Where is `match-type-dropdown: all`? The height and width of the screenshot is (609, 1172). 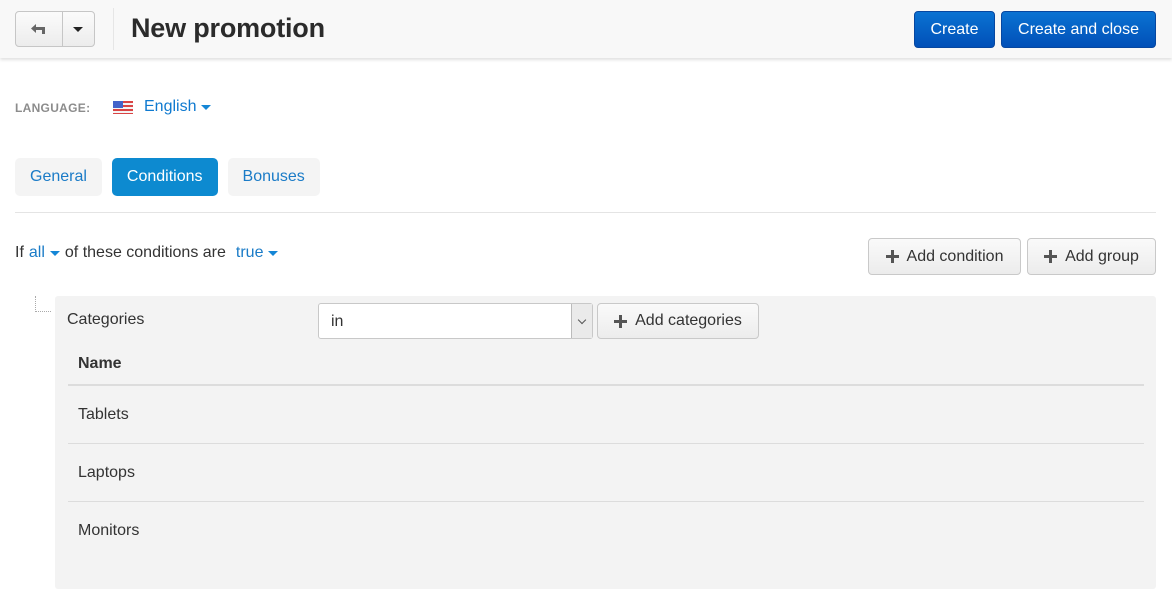
match-type-dropdown: all is located at coordinates (44, 253).